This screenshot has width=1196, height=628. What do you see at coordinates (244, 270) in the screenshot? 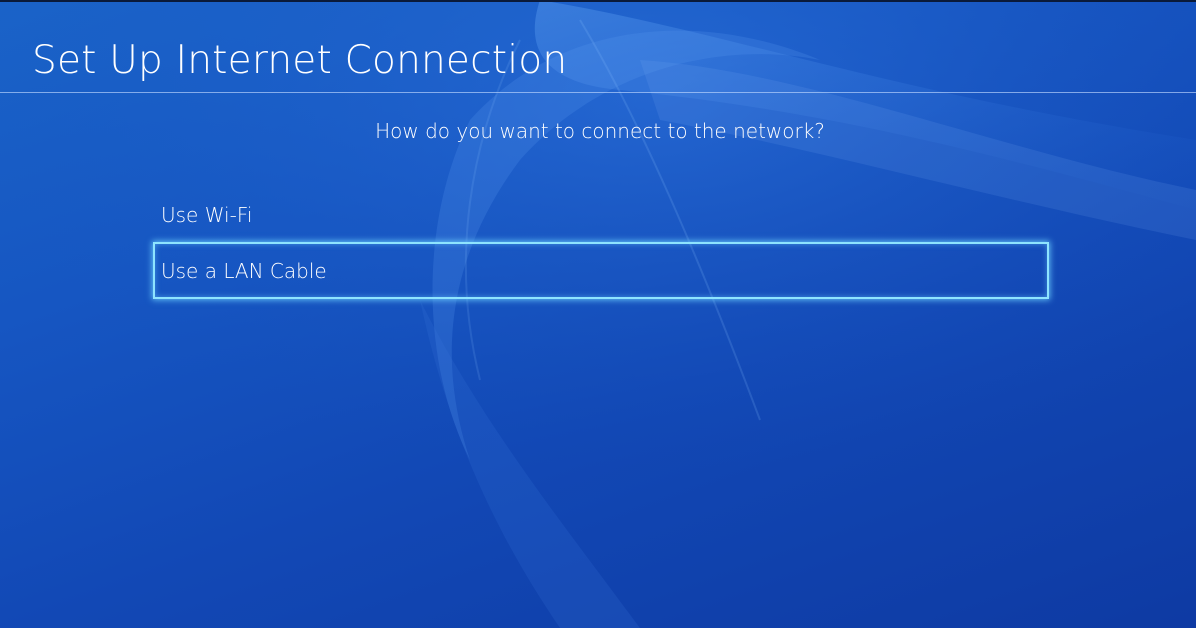
I see `option-use-lan-cable-label: Use a LAN Cable` at bounding box center [244, 270].